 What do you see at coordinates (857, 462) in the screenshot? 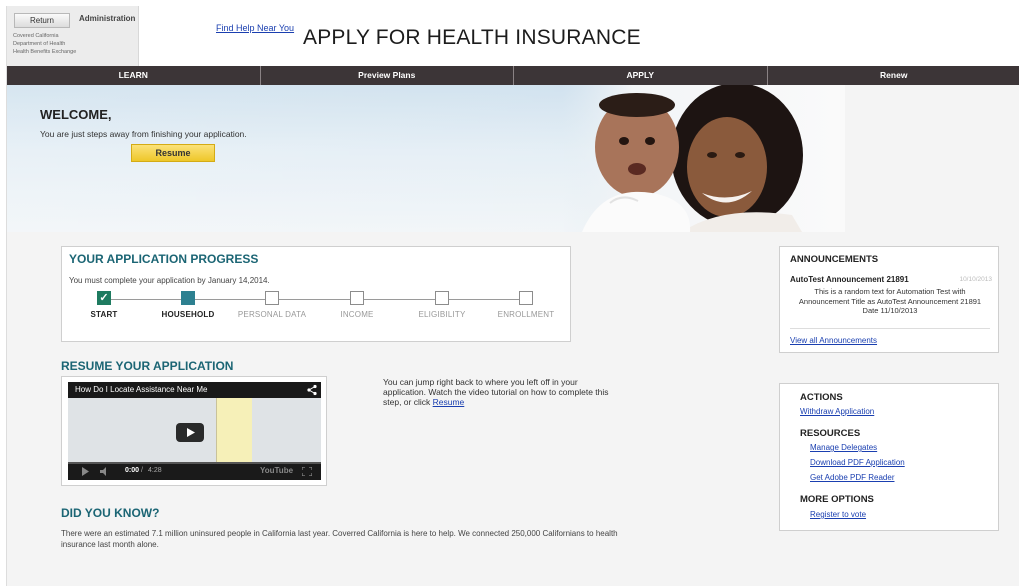
I see `download-pdf-link: Download PDF Application` at bounding box center [857, 462].